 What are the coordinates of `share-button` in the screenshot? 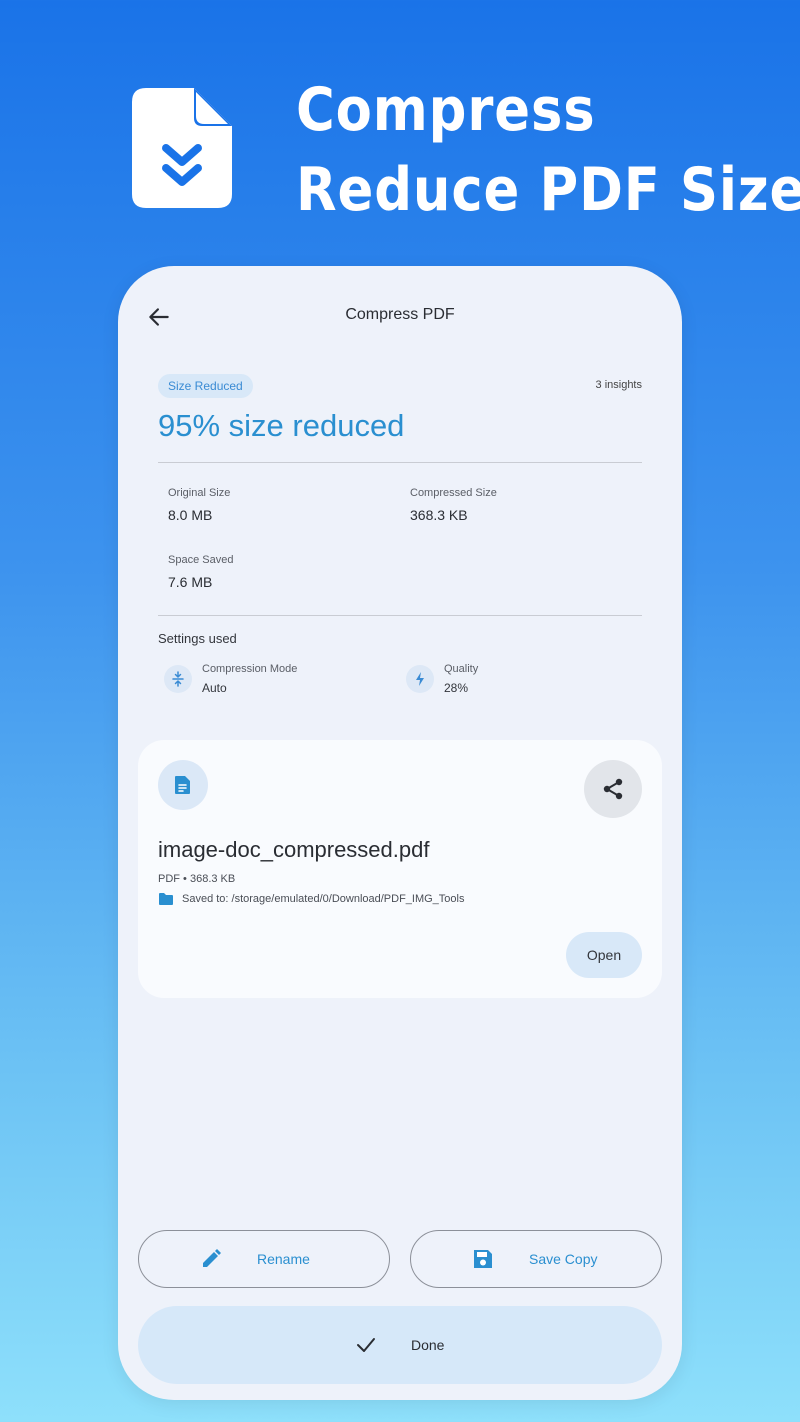 It's located at (613, 789).